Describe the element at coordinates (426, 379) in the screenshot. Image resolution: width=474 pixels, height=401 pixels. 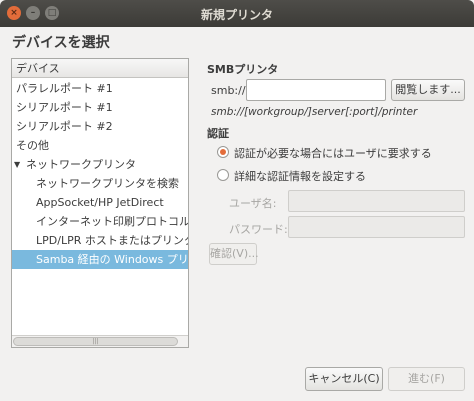
I see `forward-button: 進む(F)` at that location.